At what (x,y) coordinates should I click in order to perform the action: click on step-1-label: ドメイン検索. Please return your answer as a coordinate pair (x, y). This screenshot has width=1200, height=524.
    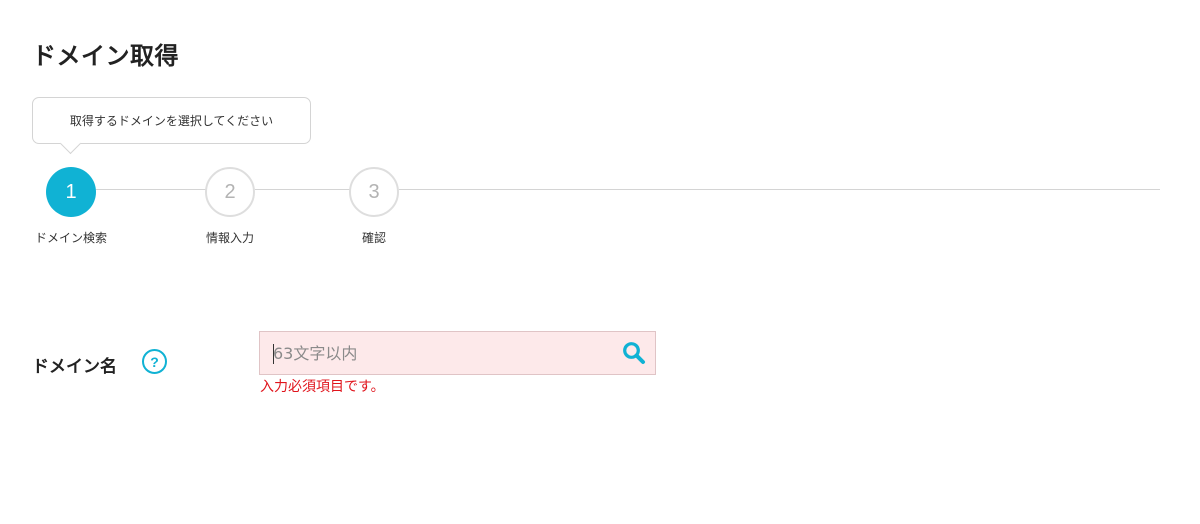
    Looking at the image, I should click on (71, 238).